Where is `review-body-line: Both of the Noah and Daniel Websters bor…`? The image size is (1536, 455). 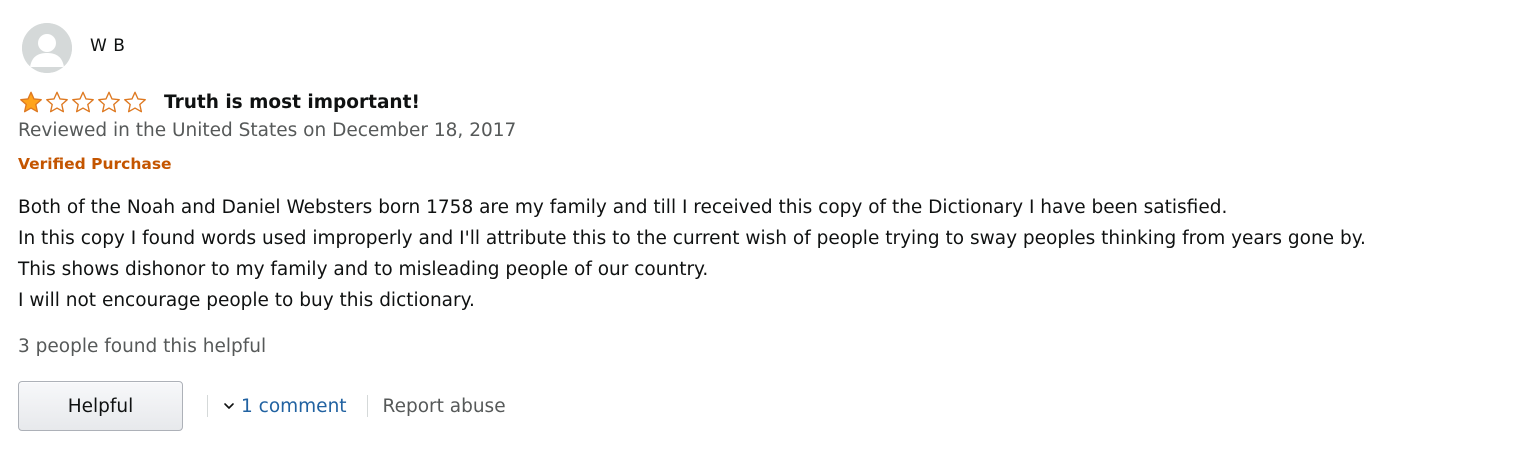
review-body-line: Both of the Noah and Daniel Websters bor… is located at coordinates (623, 207).